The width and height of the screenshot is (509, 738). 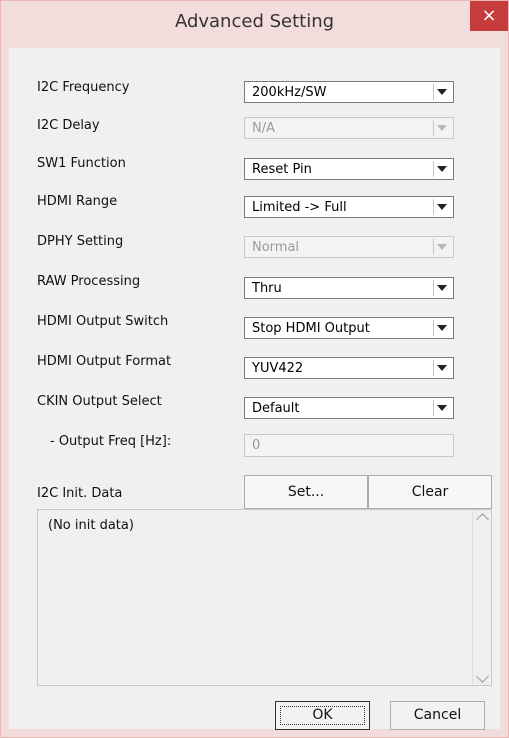 What do you see at coordinates (77, 201) in the screenshot?
I see `hdmi-range-label: HDMI Range` at bounding box center [77, 201].